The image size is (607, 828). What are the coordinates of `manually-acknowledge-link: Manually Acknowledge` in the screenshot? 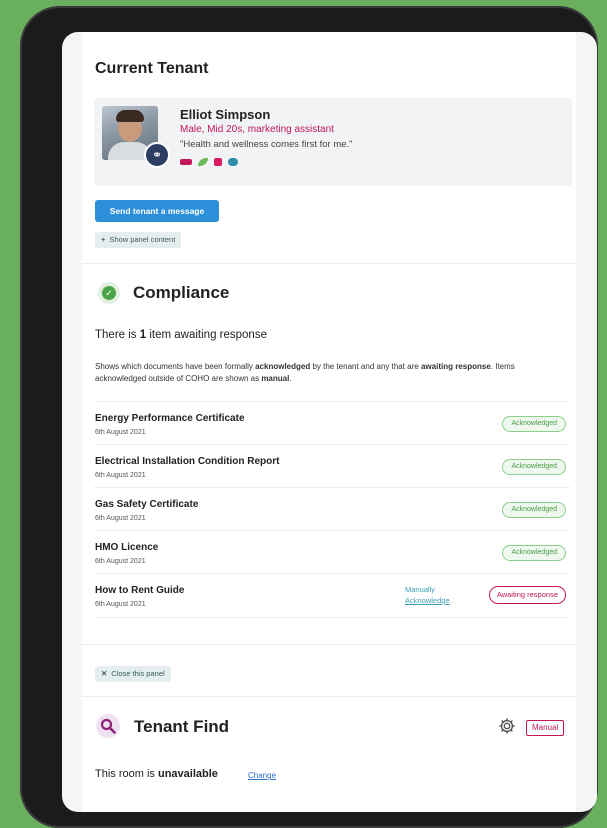 It's located at (427, 595).